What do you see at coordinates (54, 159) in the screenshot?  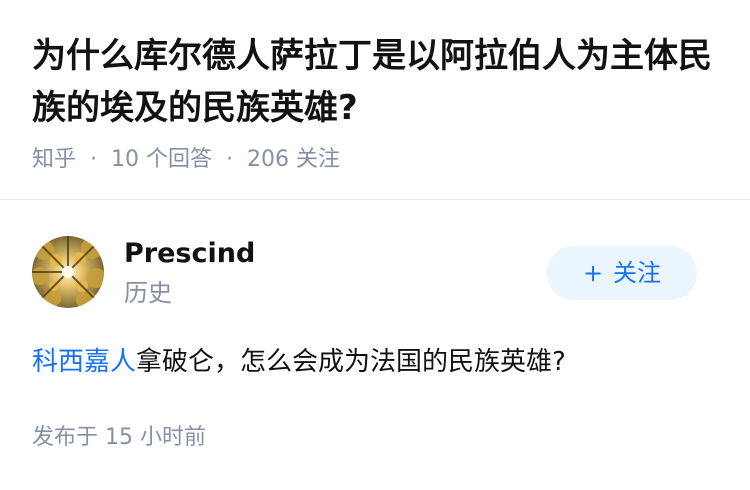 I see `source-label: 知乎` at bounding box center [54, 159].